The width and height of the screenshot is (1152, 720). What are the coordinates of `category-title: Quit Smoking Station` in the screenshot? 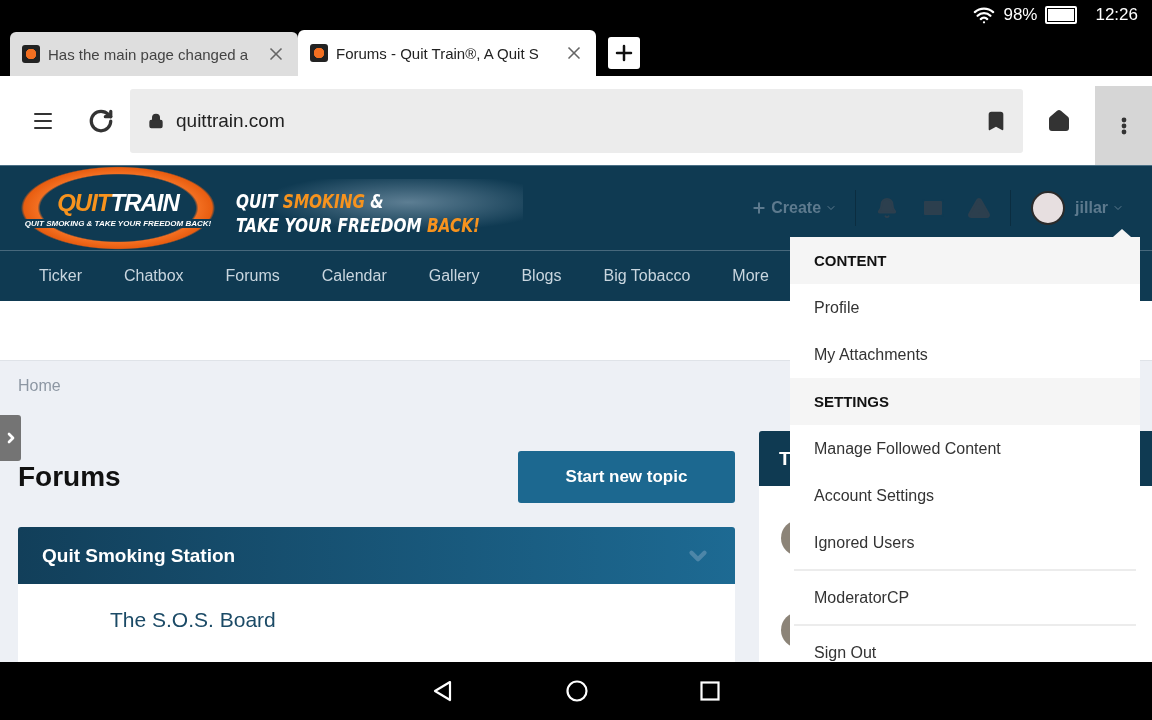 It's located at (139, 555).